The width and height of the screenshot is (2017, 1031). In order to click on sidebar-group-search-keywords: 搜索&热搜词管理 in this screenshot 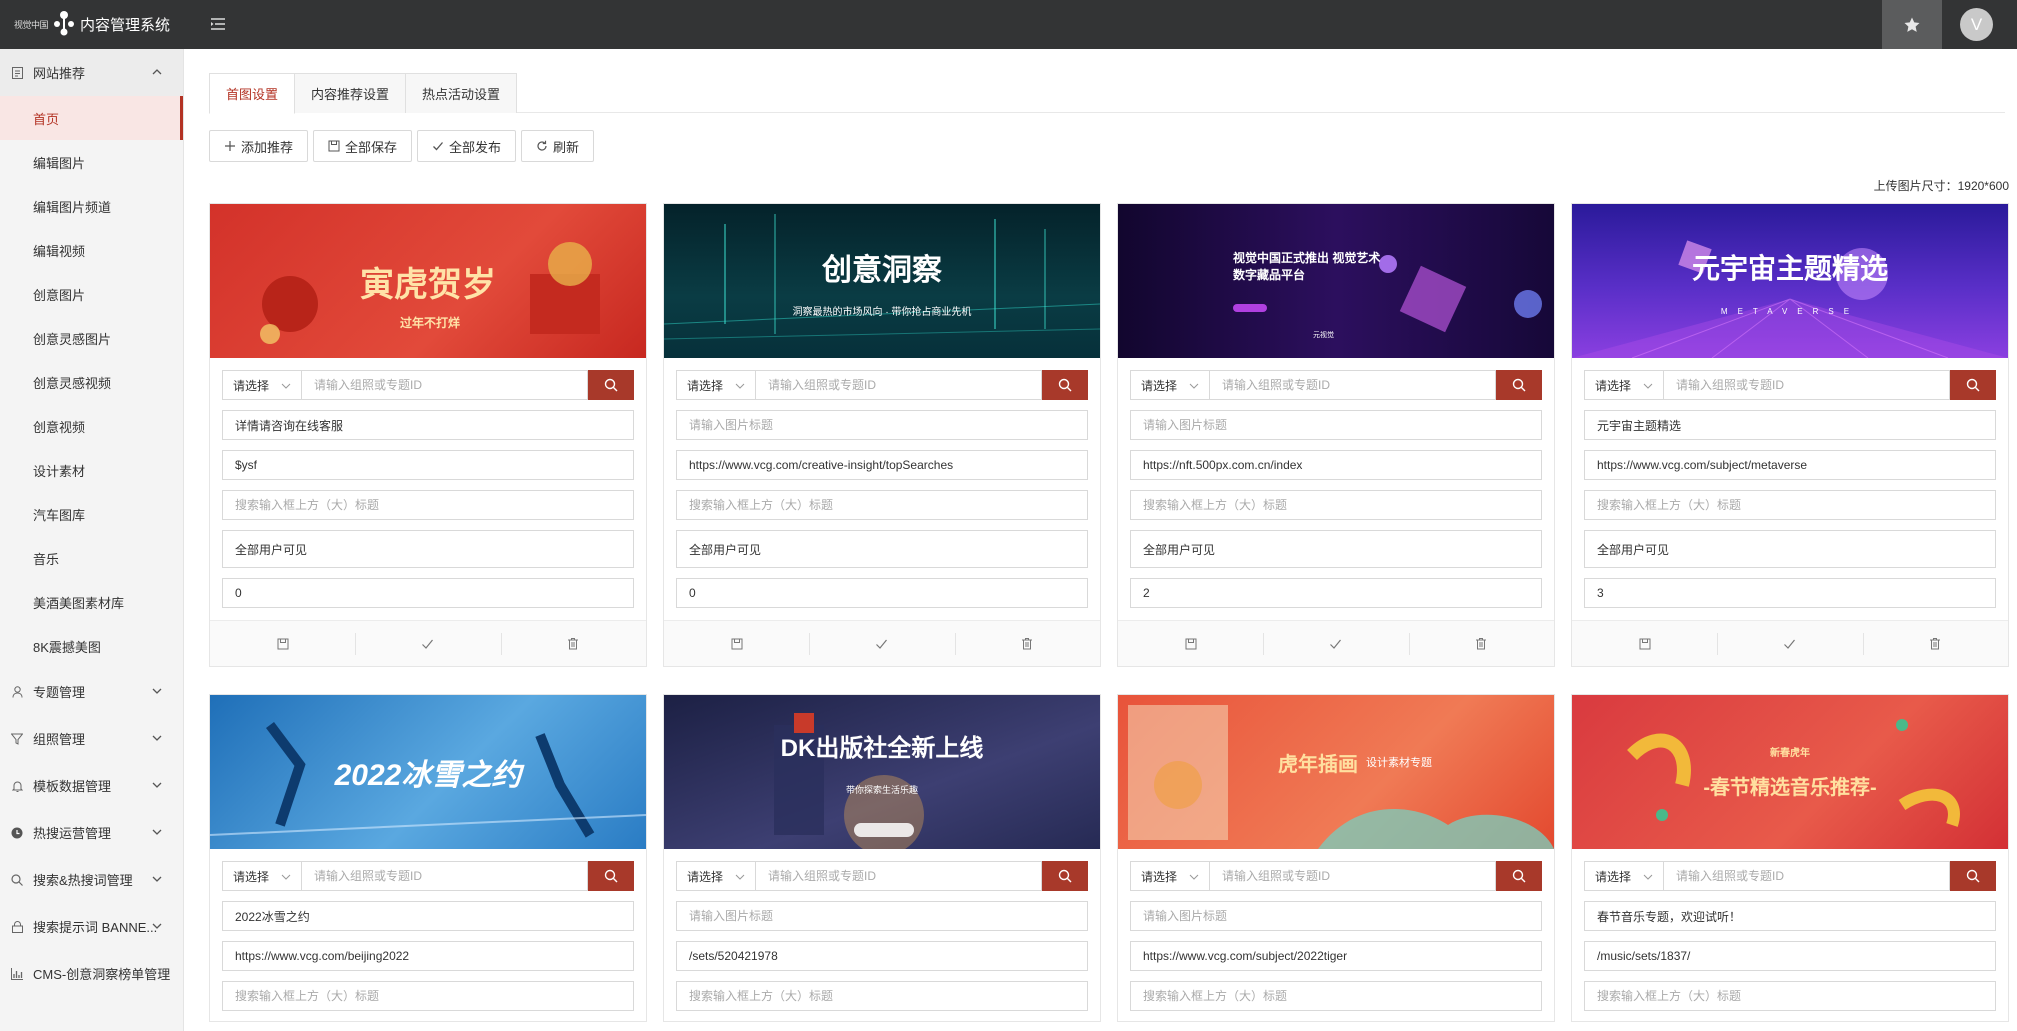, I will do `click(91, 879)`.